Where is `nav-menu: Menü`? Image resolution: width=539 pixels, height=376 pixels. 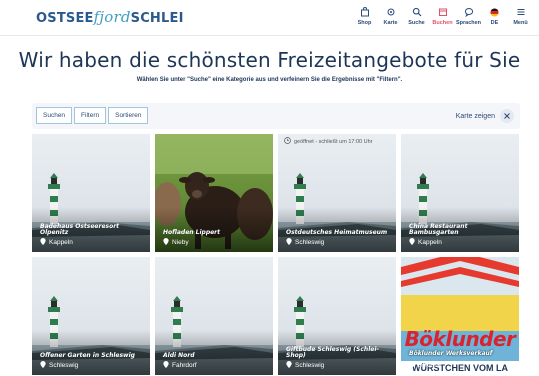
nav-menu: Menü is located at coordinates (520, 15).